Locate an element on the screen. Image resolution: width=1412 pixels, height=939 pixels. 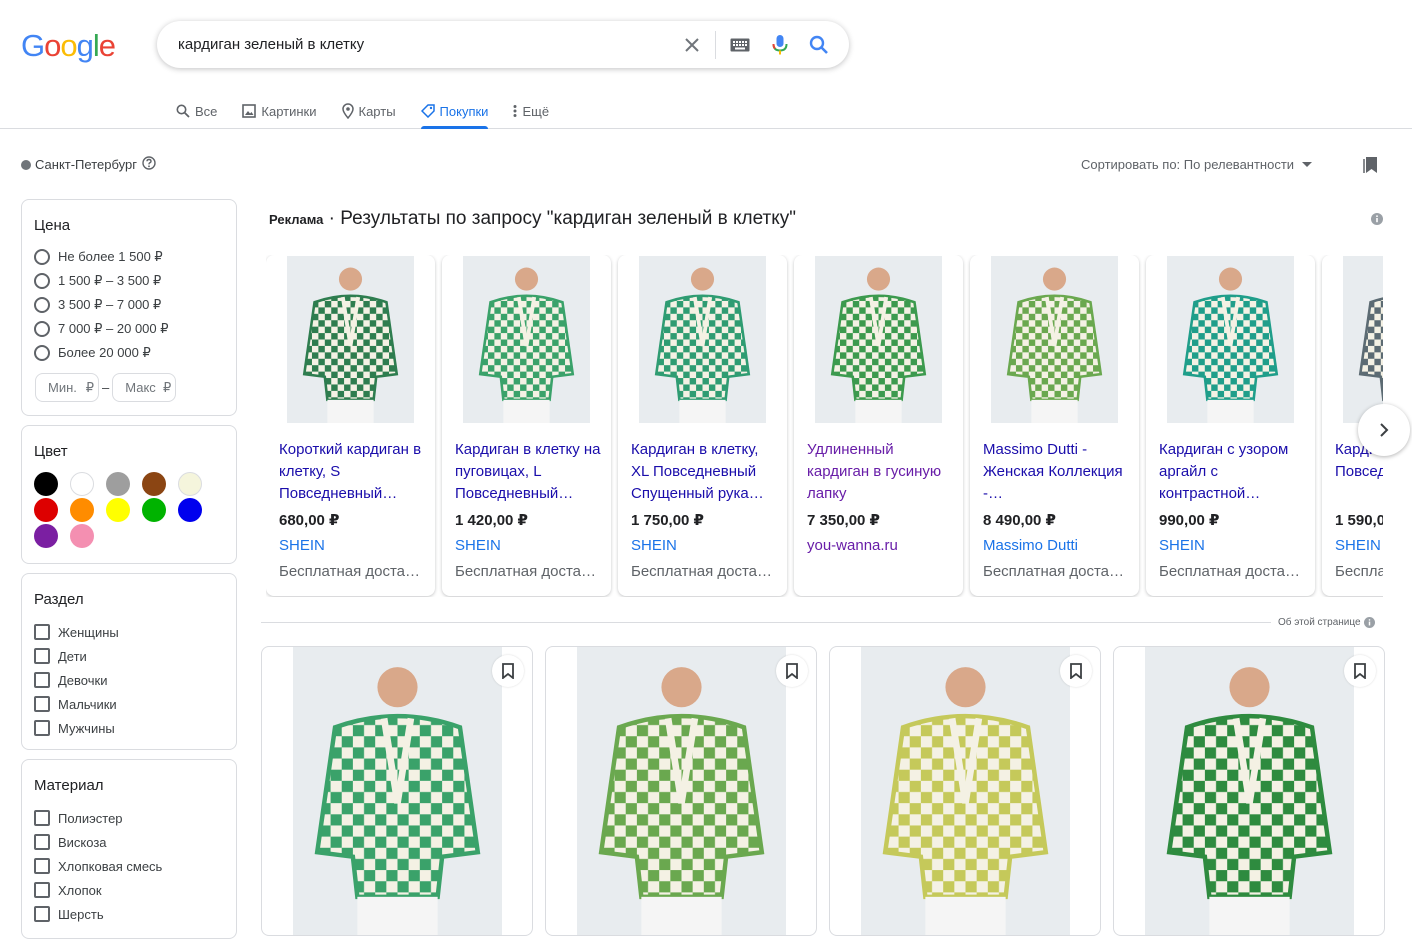
ad-product-title: Удлиненный кардиган в гусиную лапку is located at coordinates (881, 472).